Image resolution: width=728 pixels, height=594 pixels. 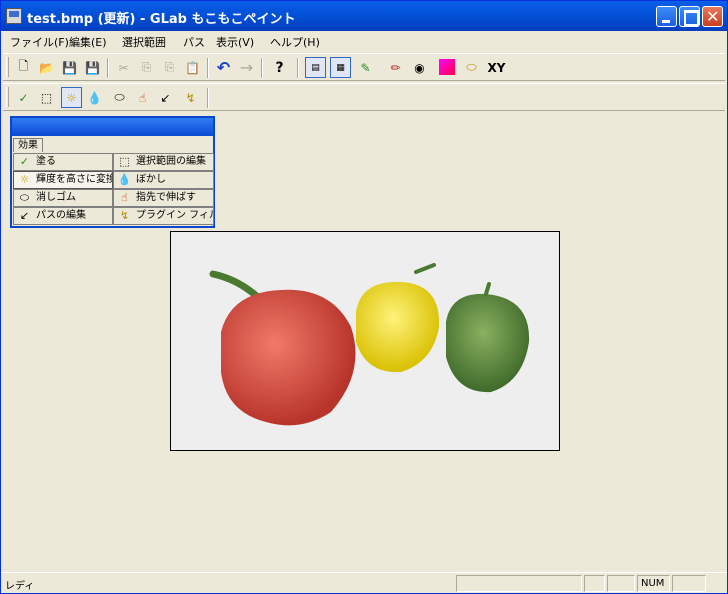 I want to click on undo-icon: ↶, so click(x=223, y=67).